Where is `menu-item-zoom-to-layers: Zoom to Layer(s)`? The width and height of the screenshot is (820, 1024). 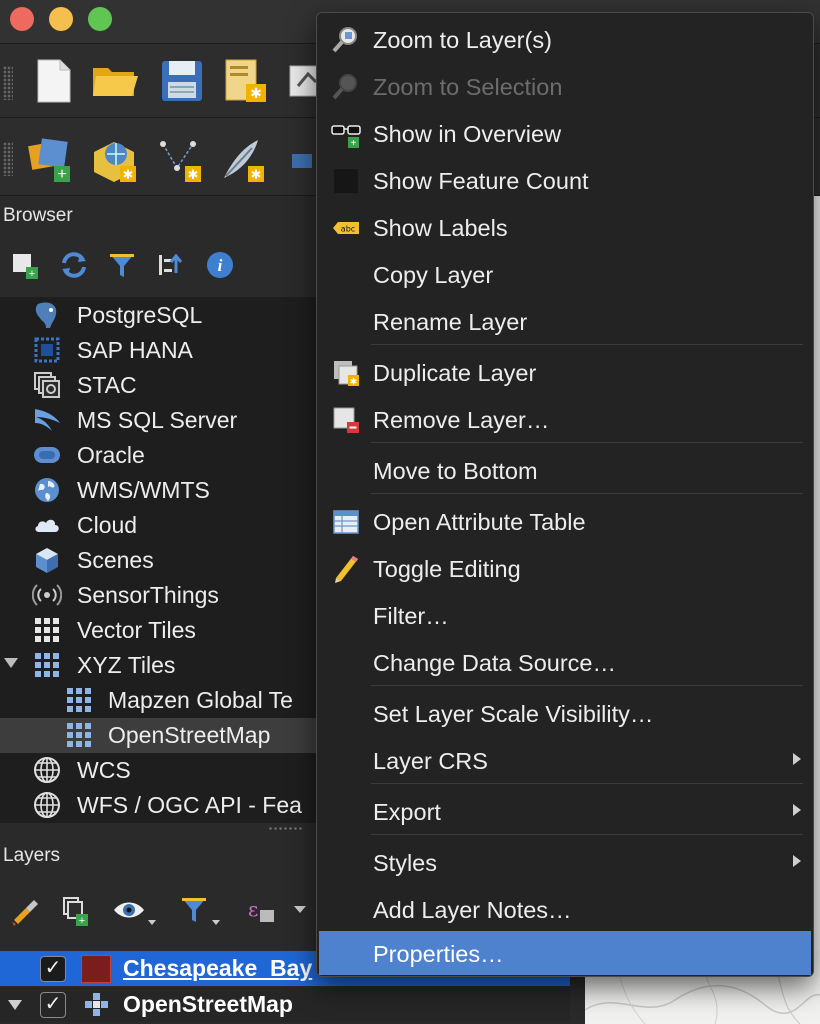
menu-item-zoom-to-layers: Zoom to Layer(s) is located at coordinates (565, 39).